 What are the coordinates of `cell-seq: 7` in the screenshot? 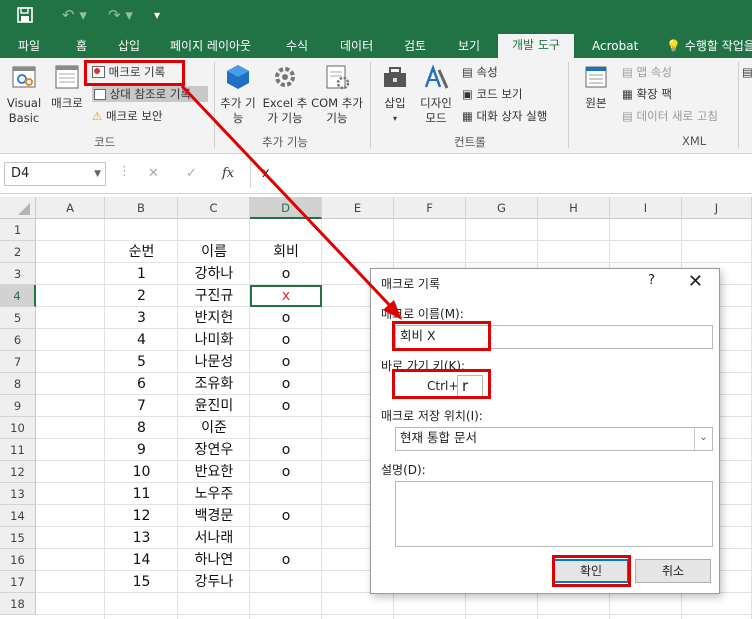 It's located at (141, 406).